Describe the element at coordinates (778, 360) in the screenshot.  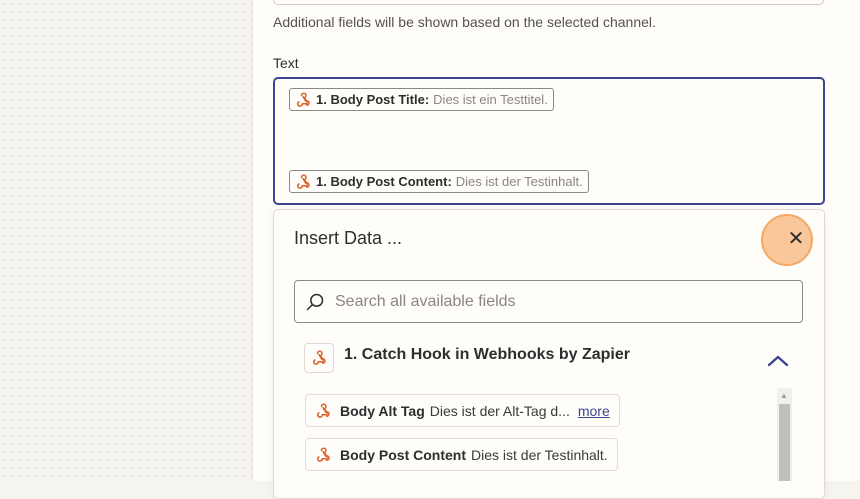
I see `chevron-up-icon` at that location.